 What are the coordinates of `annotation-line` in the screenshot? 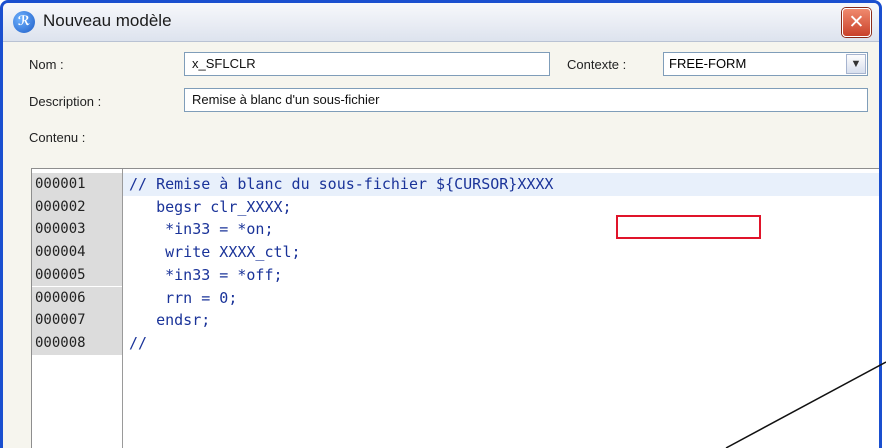 It's located at (805, 404).